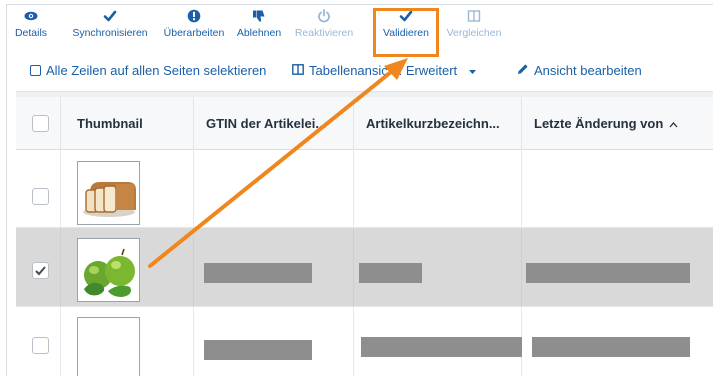 The image size is (713, 376). What do you see at coordinates (194, 18) in the screenshot?
I see `alert-icon` at bounding box center [194, 18].